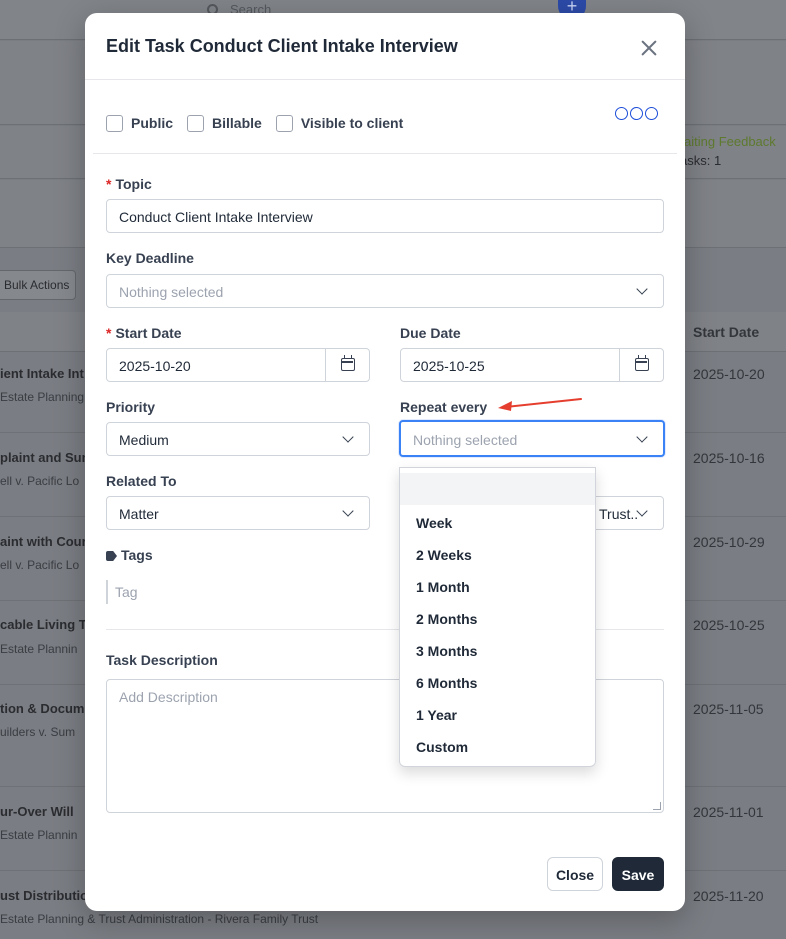 The image size is (786, 939). I want to click on tag-icon, so click(111, 556).